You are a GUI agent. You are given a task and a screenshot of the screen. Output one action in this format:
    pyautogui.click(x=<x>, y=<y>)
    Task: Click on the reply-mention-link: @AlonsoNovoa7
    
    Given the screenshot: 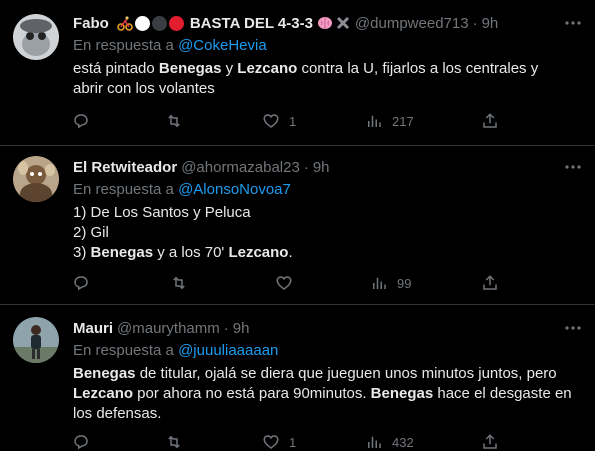 What is the action you would take?
    pyautogui.click(x=234, y=189)
    